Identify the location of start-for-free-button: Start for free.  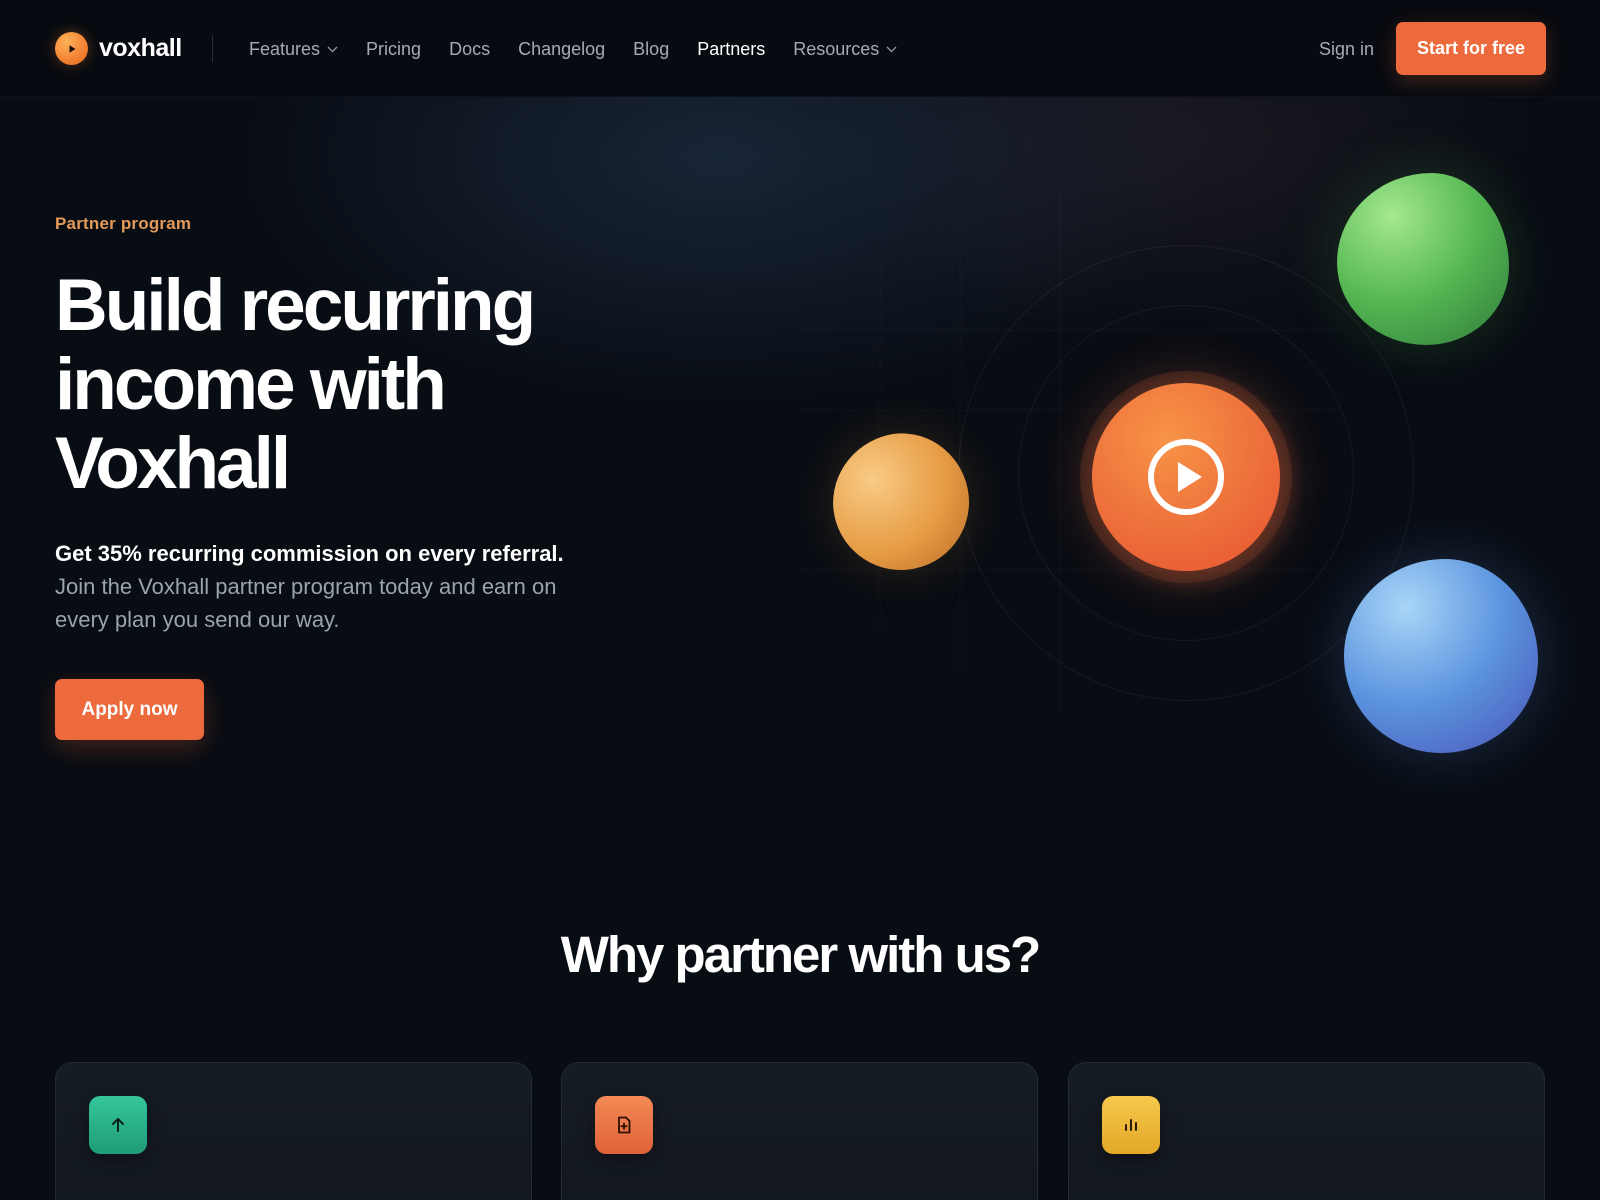
(1471, 48).